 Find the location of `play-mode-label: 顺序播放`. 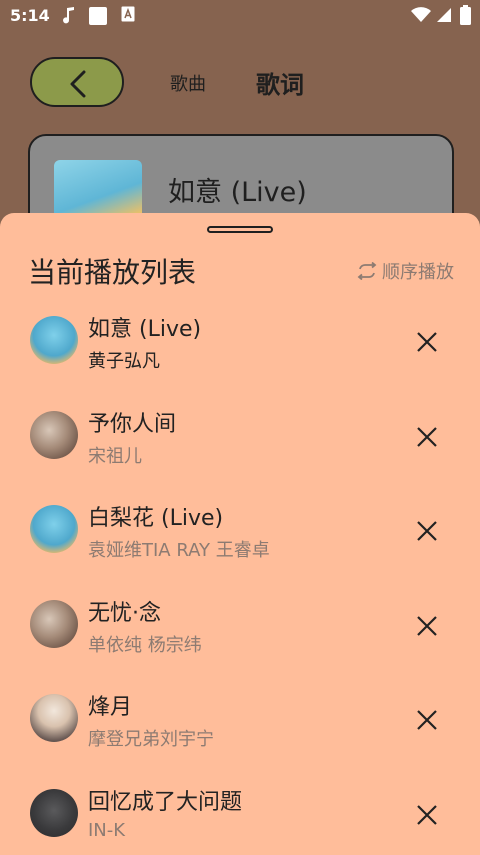

play-mode-label: 顺序播放 is located at coordinates (418, 272).